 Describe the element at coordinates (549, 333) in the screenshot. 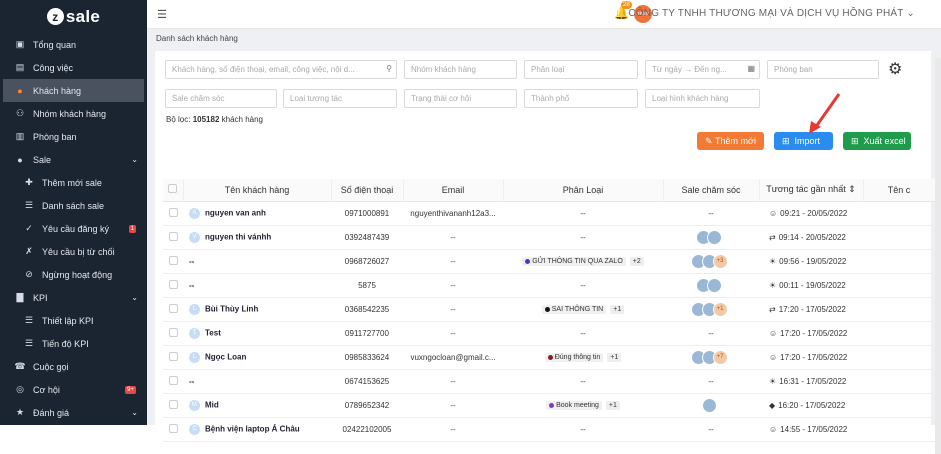

I see `table-row: T Test 0911727700 -- -- -- ☺ 17:20 - 17/05/2022` at that location.